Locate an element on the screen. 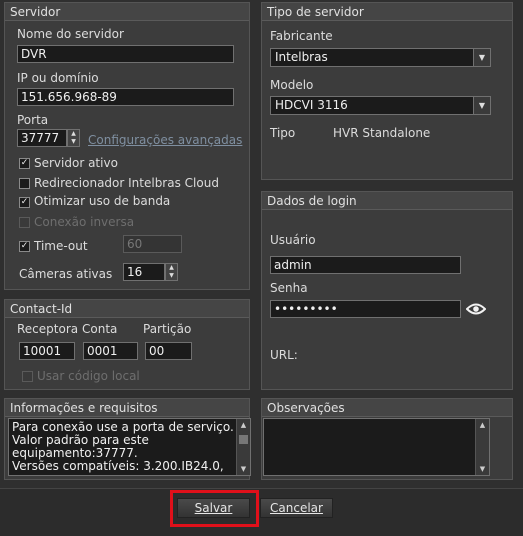 This screenshot has height=536, width=523. redirecionador-checkbox is located at coordinates (24, 183).